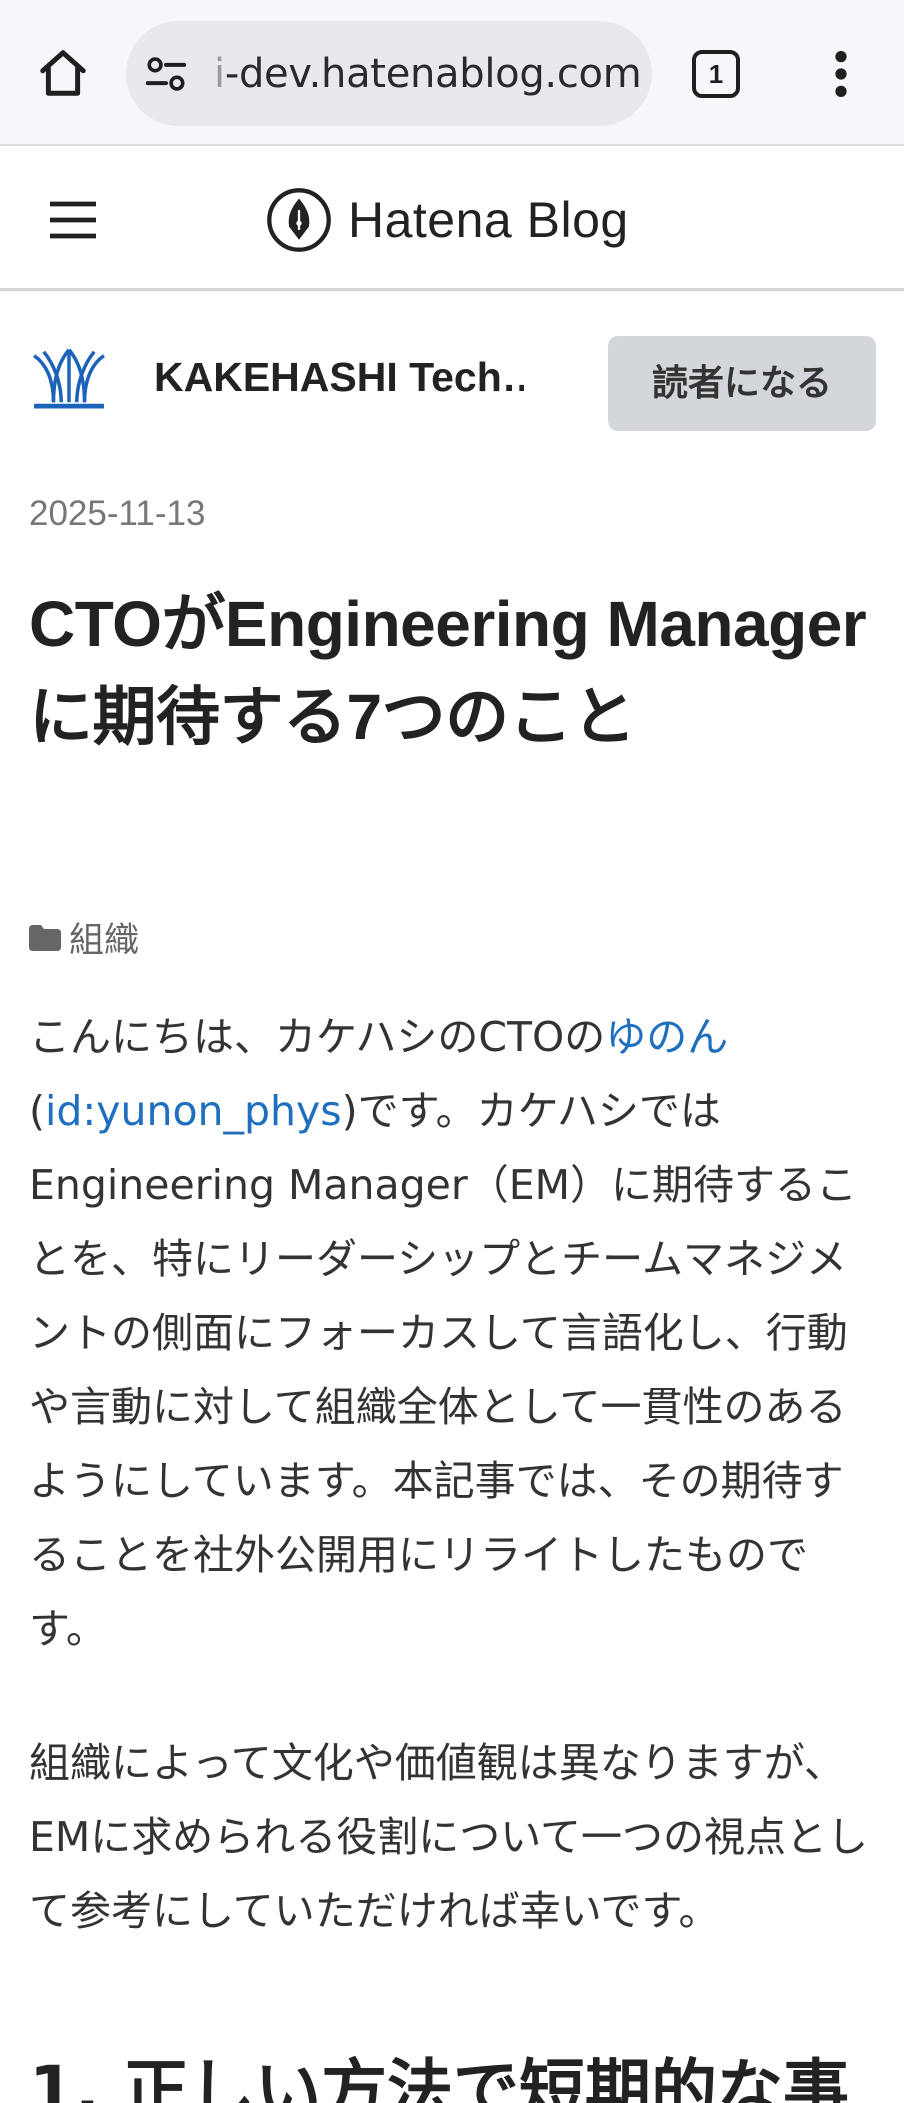  Describe the element at coordinates (716, 74) in the screenshot. I see `tab-switcher-button: 1` at that location.